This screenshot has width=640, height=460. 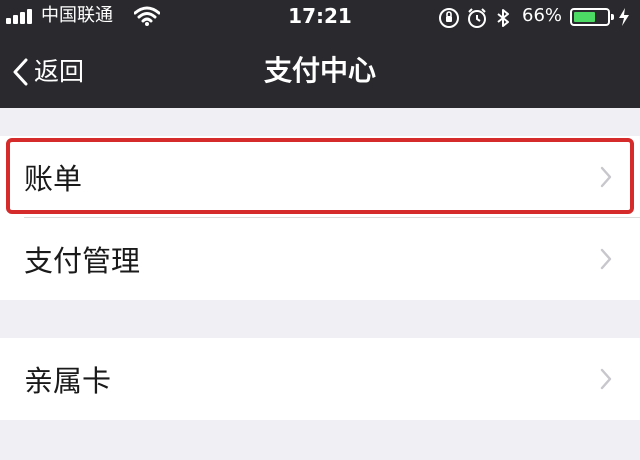 What do you see at coordinates (542, 15) in the screenshot?
I see `battery-percent: 66%` at bounding box center [542, 15].